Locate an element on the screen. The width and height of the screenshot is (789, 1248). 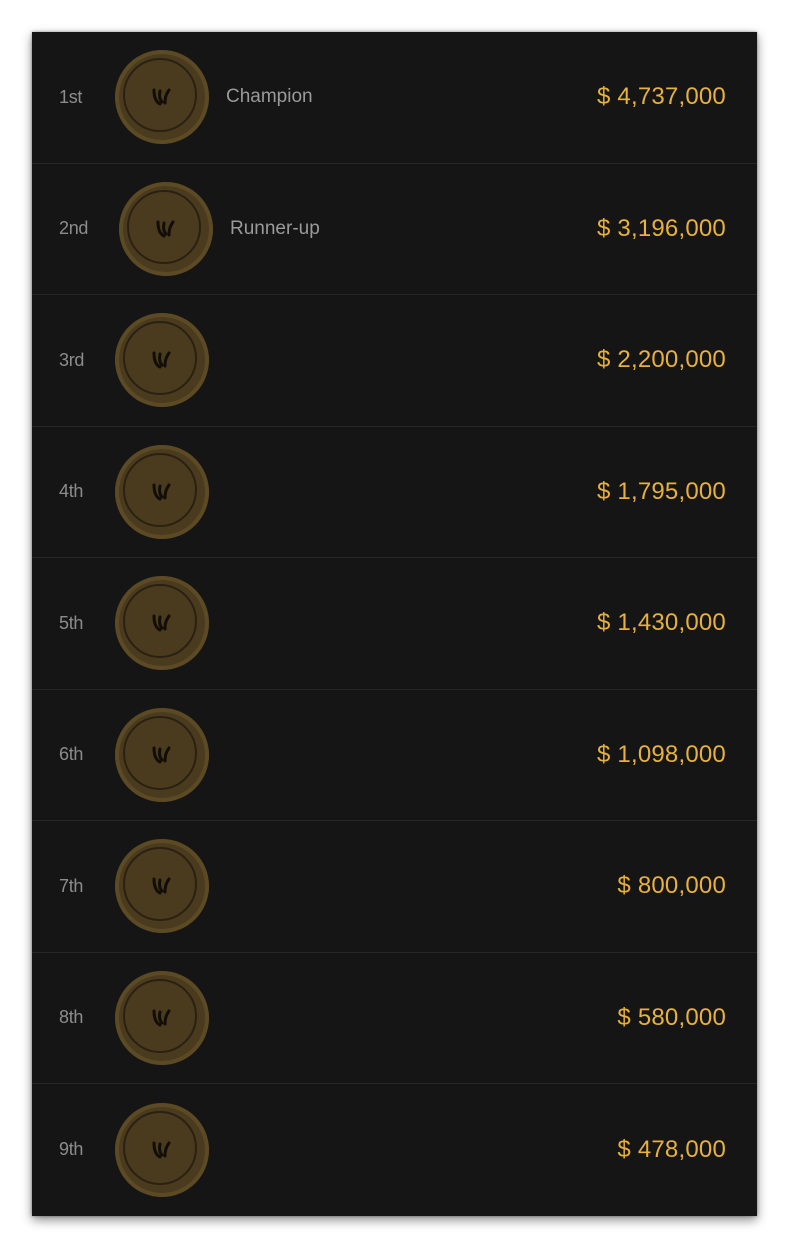
place-label: 4th is located at coordinates (71, 491).